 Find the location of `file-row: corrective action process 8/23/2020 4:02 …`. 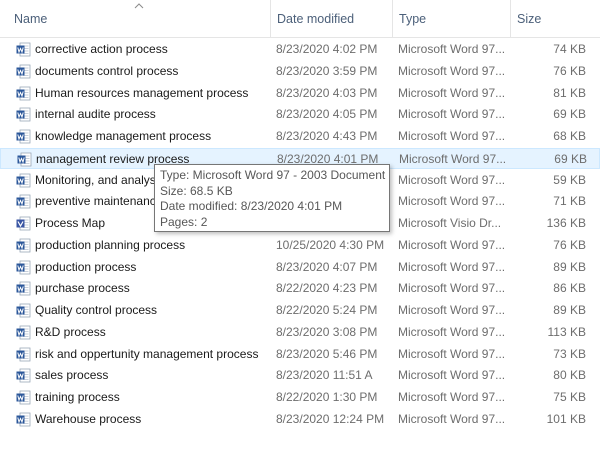

file-row: corrective action process 8/23/2020 4:02 … is located at coordinates (300, 49).